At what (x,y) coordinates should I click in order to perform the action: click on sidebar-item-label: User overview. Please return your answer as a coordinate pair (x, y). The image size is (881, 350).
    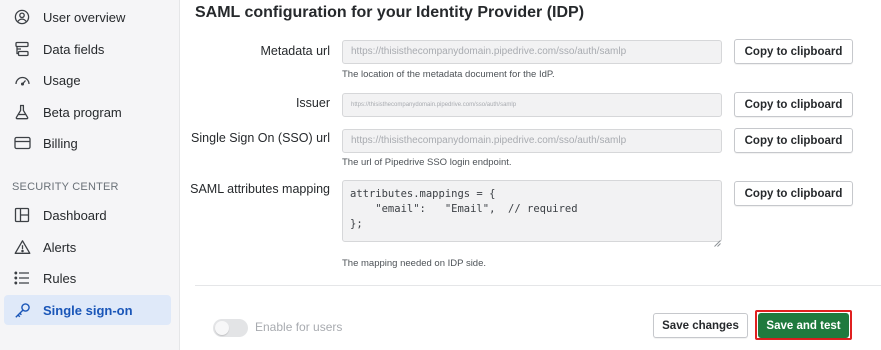
    Looking at the image, I should click on (84, 17).